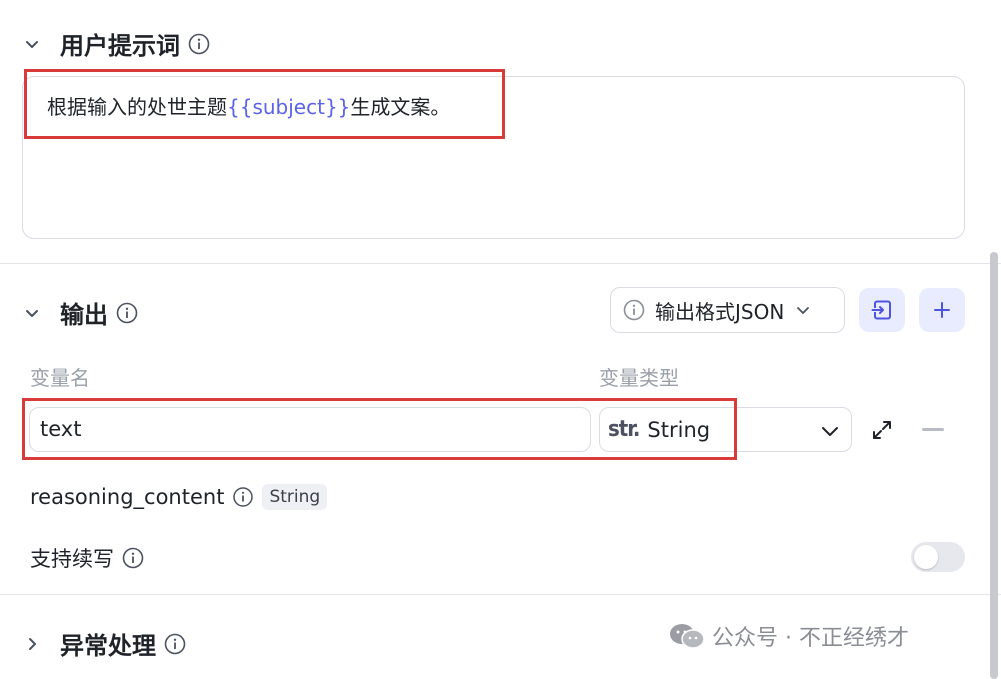 The image size is (1001, 679). Describe the element at coordinates (32, 644) in the screenshot. I see `chevron-right-icon` at that location.